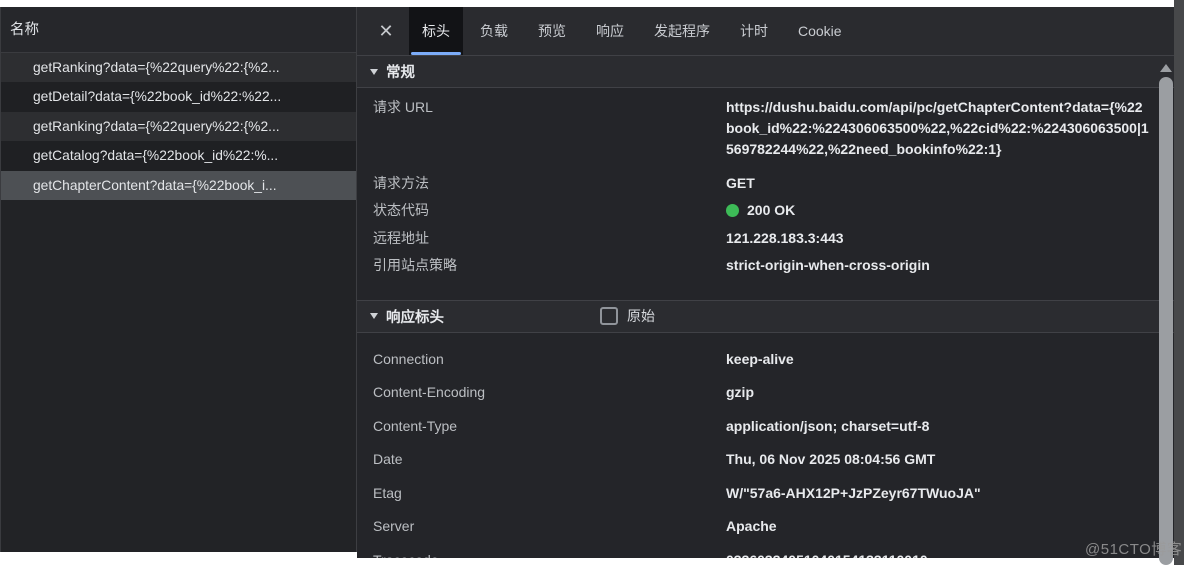  I want to click on general-section-header: 常规, so click(765, 71).